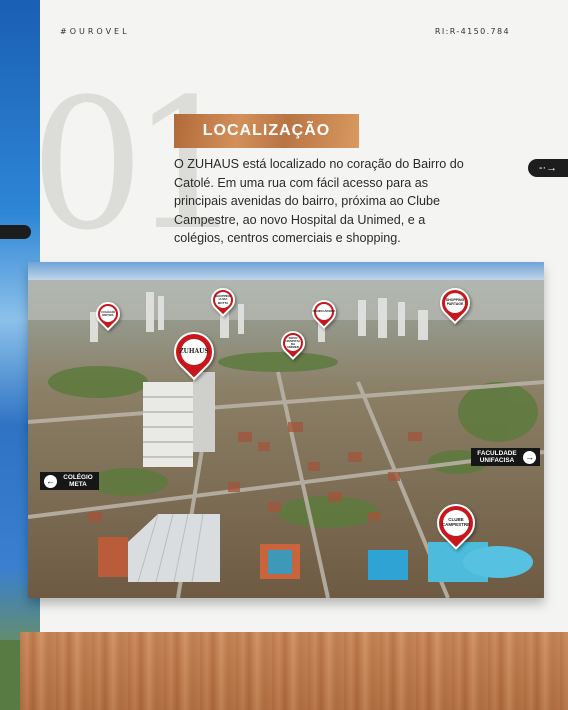 This screenshot has width=568, height=710. Describe the element at coordinates (50, 481) in the screenshot. I see `arrow-left-icon: ←` at that location.